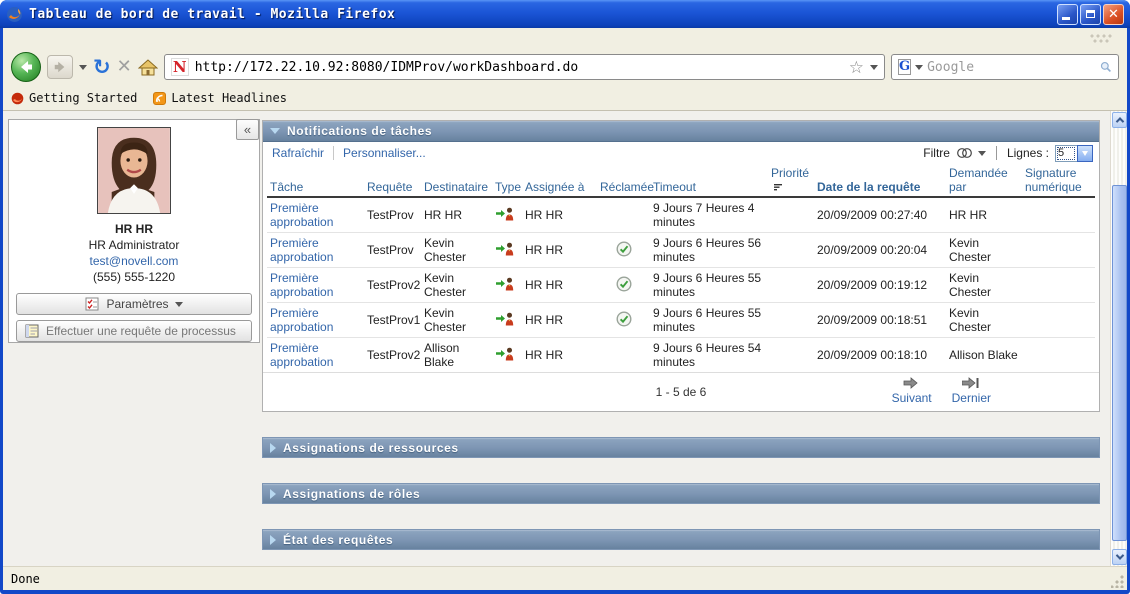  Describe the element at coordinates (681, 391) in the screenshot. I see `pagination-bar: 1 - 5 de 6 Suivant Dernier` at that location.